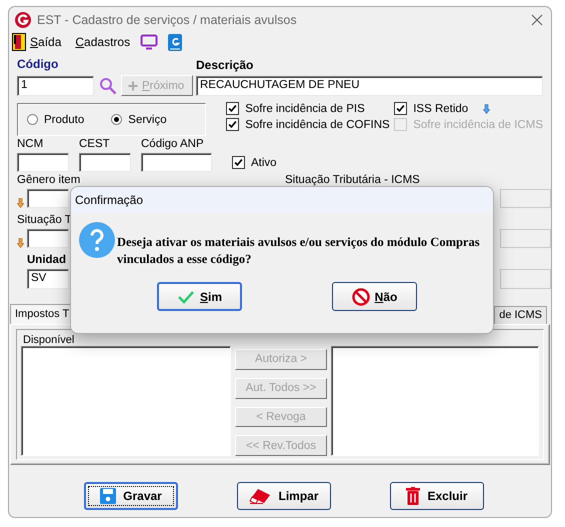 The width and height of the screenshot is (565, 527). What do you see at coordinates (305, 108) in the screenshot?
I see `checkbox-label: Sofre incidência de PIS` at bounding box center [305, 108].